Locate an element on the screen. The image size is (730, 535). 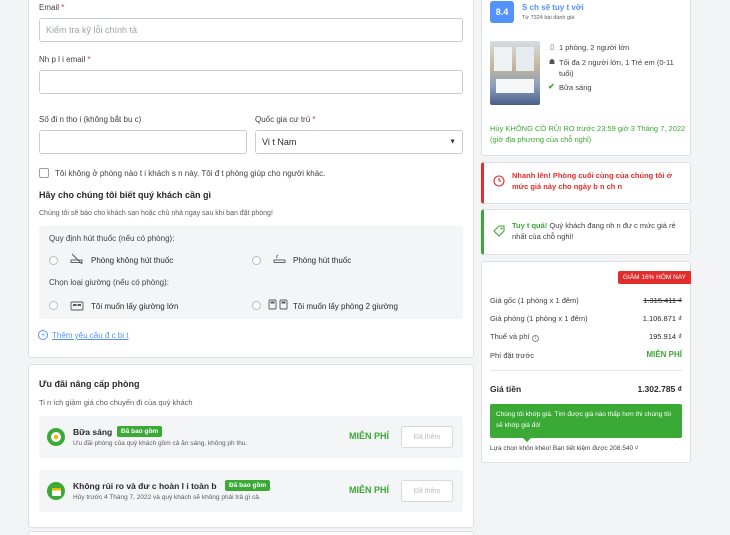
refund-added-button: Đã thêm is located at coordinates (427, 491).